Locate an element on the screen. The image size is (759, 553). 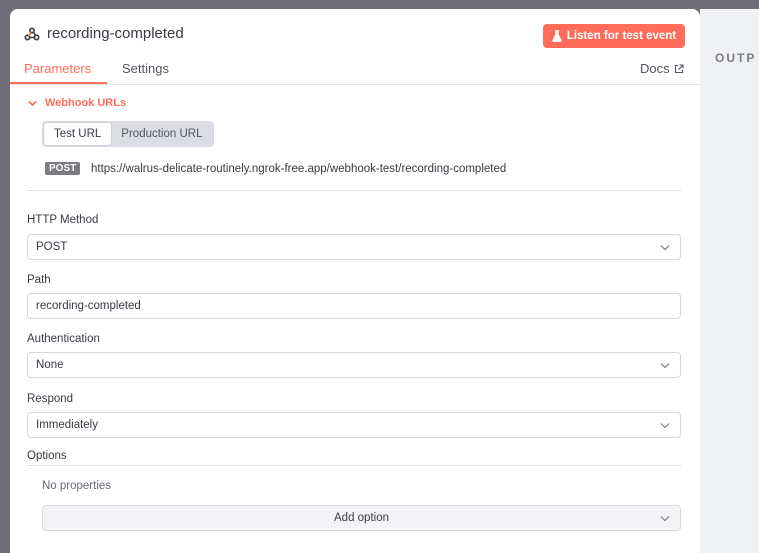
respond-label: Respond is located at coordinates (50, 399).